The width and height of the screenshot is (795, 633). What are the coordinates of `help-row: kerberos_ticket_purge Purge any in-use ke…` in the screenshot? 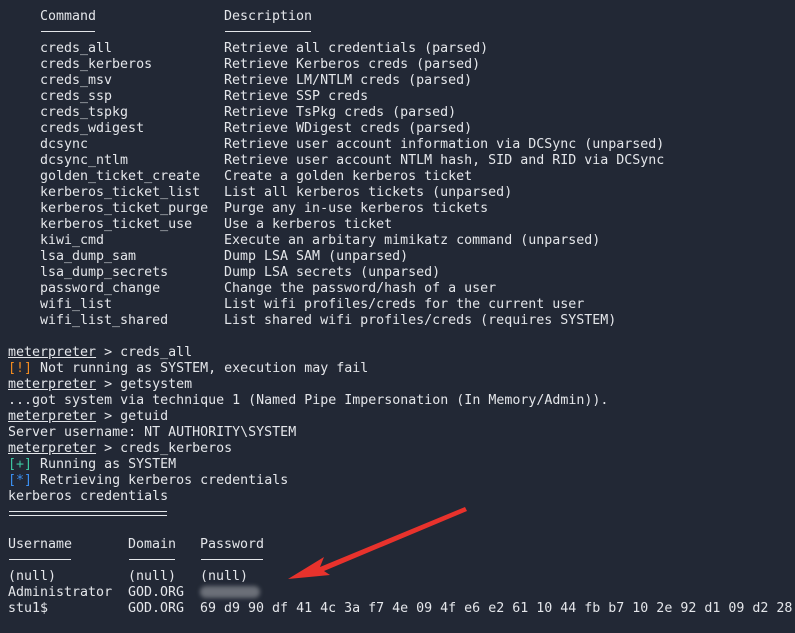 It's located at (397, 209).